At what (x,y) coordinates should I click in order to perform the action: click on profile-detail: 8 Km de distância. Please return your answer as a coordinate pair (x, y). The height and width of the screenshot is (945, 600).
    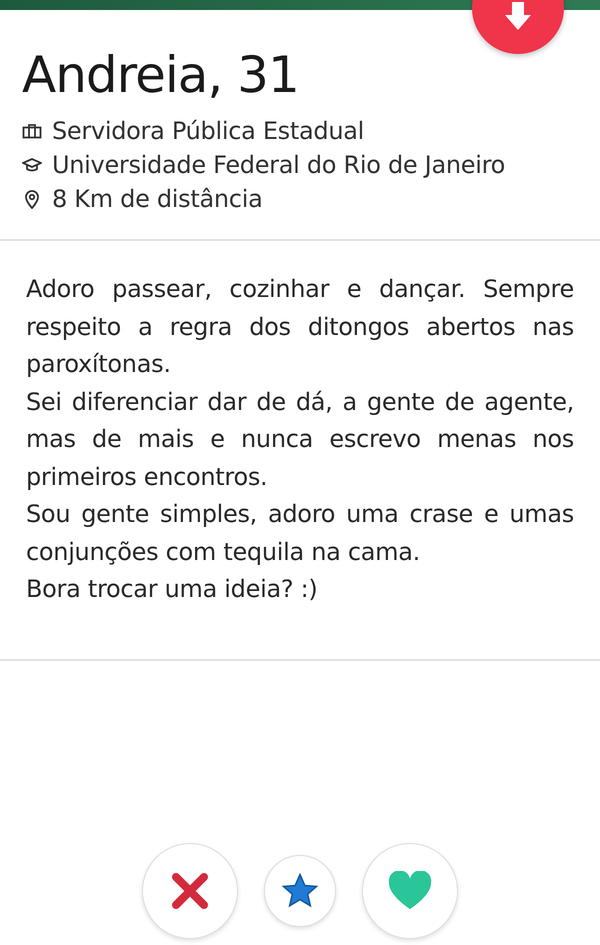
    Looking at the image, I should click on (157, 199).